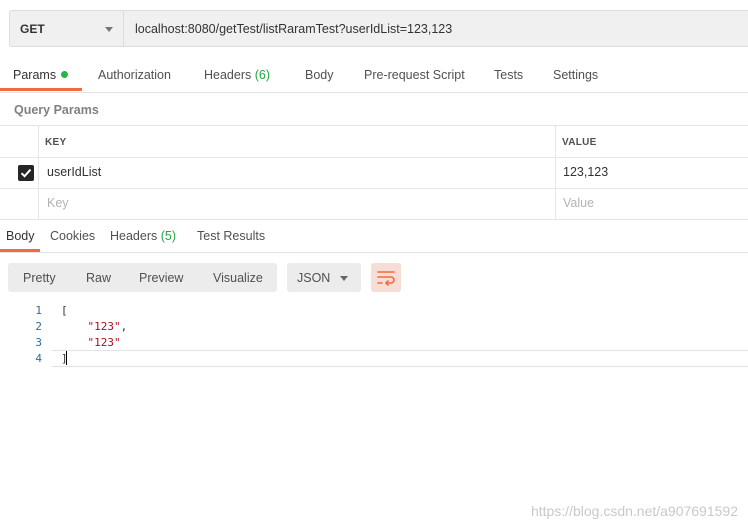  I want to click on raw-button: Raw, so click(98, 278).